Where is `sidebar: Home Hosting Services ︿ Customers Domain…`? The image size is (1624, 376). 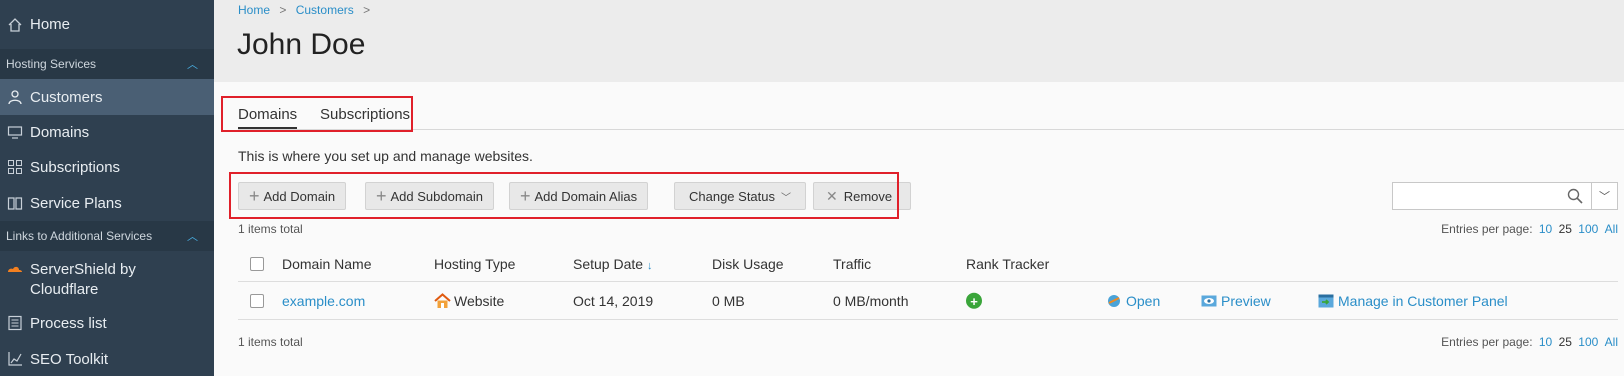 sidebar: Home Hosting Services ︿ Customers Domain… is located at coordinates (107, 188).